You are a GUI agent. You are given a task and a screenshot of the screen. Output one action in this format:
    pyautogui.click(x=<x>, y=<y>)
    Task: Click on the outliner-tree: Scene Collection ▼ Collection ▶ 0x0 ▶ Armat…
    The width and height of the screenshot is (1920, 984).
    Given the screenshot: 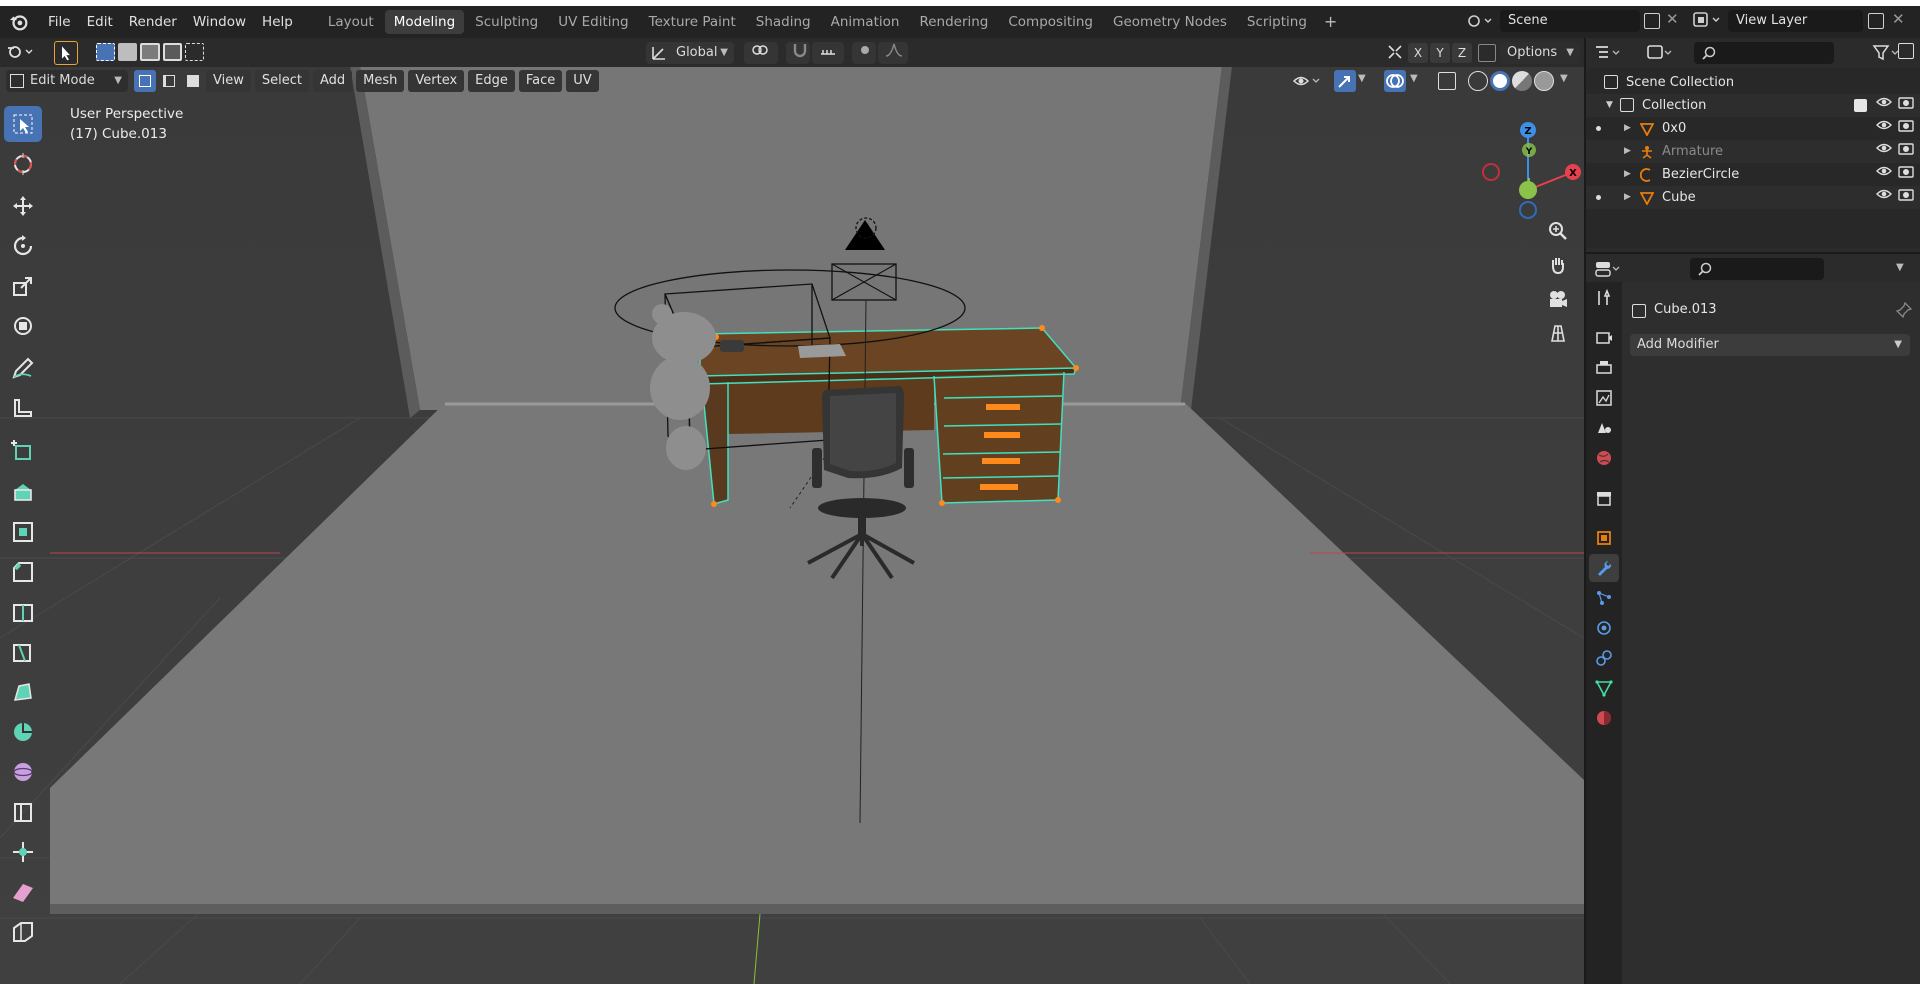 What is the action you would take?
    pyautogui.click(x=1753, y=158)
    